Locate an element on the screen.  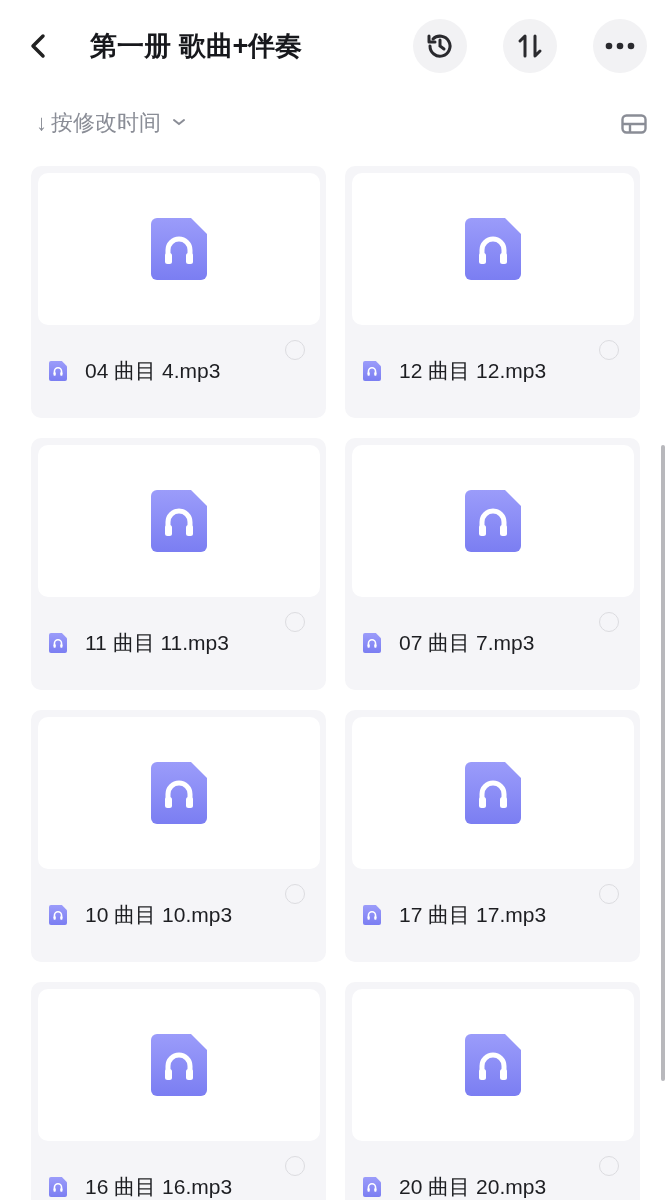
file-card: 07 曲目 7.mp3 is located at coordinates (492, 564).